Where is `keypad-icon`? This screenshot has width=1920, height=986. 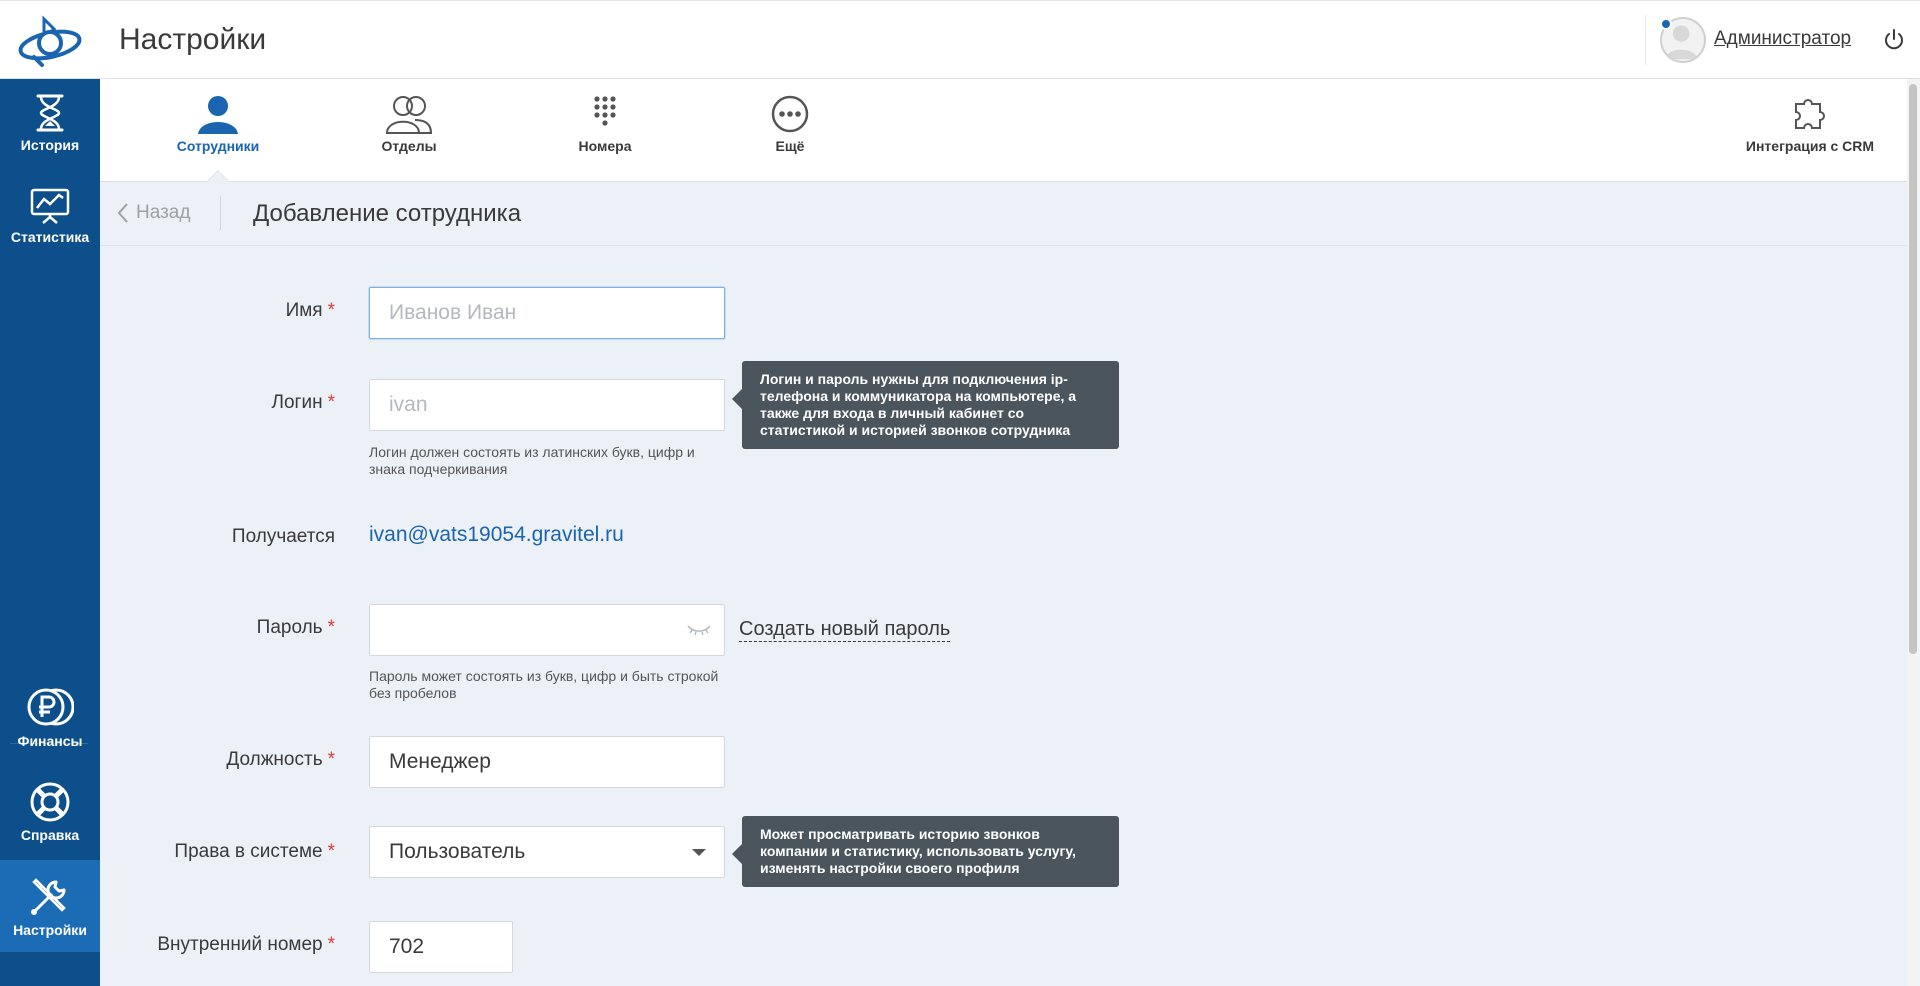
keypad-icon is located at coordinates (605, 111).